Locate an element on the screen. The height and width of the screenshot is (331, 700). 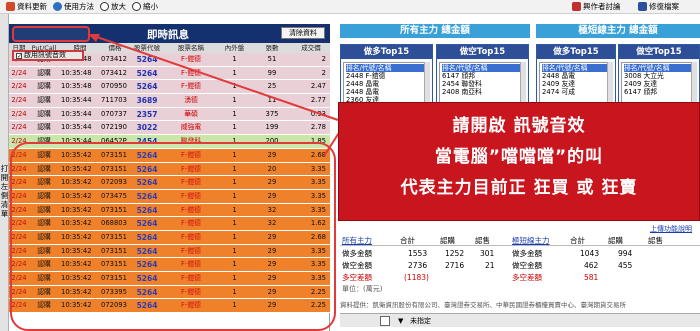
all-force-title: 所有主力 總金額 is located at coordinates (435, 31).